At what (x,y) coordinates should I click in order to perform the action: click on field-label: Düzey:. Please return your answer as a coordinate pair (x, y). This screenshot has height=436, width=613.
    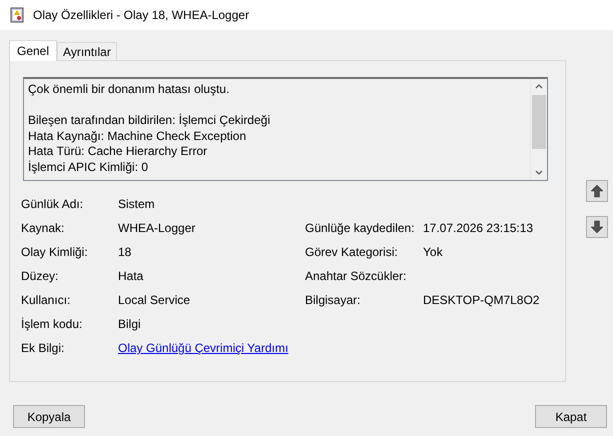
    Looking at the image, I should click on (40, 276).